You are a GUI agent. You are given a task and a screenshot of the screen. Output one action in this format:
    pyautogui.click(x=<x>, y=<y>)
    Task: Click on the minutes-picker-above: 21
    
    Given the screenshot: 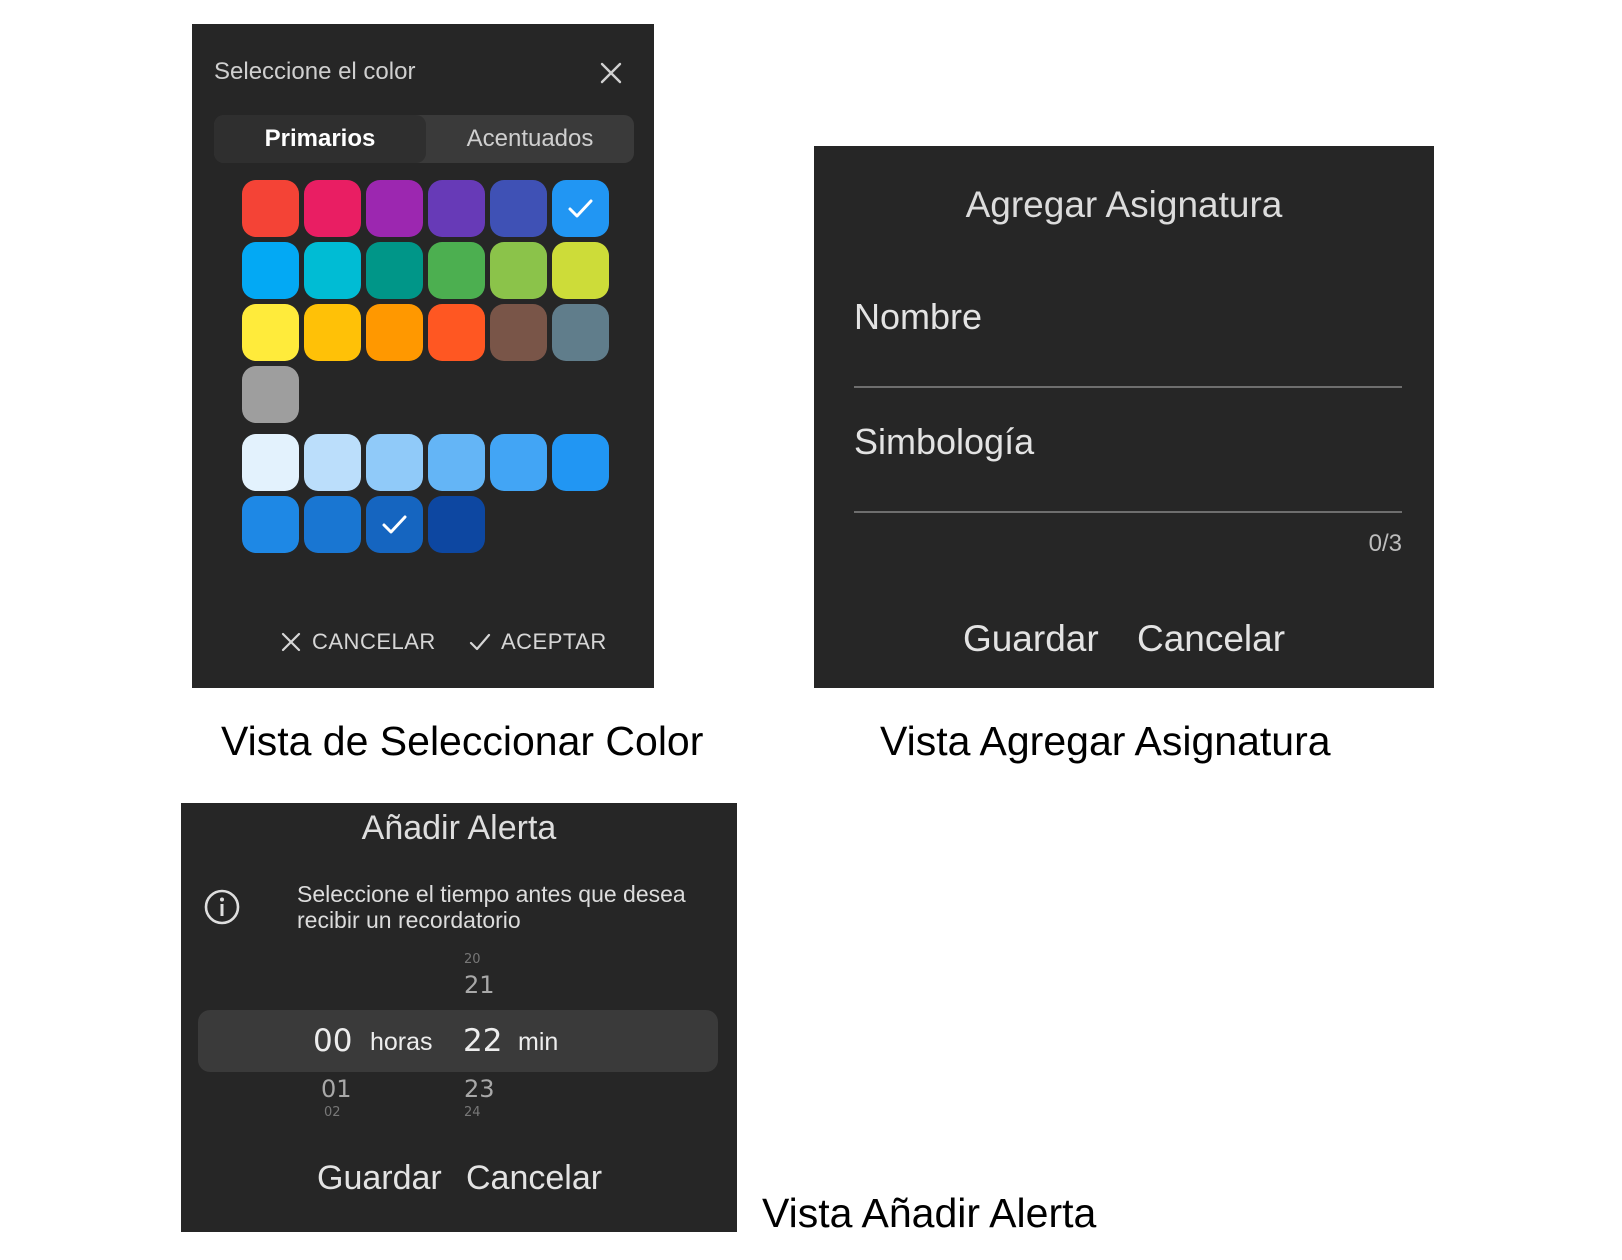 What is the action you would take?
    pyautogui.click(x=479, y=985)
    